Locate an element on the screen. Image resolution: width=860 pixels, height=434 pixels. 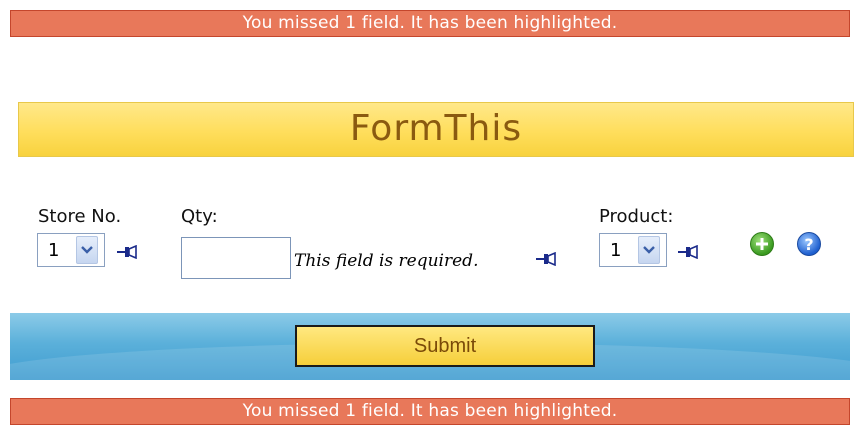
qty-label: Qty: is located at coordinates (199, 216).